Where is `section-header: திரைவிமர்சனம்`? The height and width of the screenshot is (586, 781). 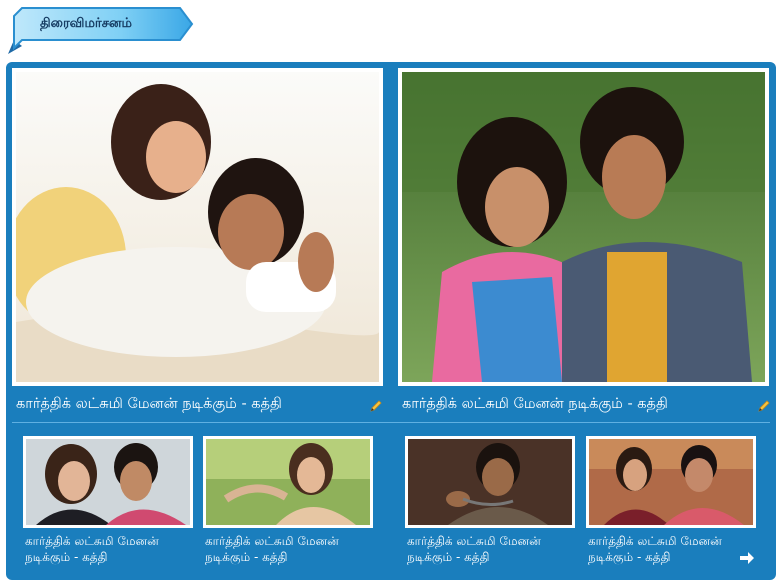
section-header: திரைவிமர்சனம் is located at coordinates (103, 32).